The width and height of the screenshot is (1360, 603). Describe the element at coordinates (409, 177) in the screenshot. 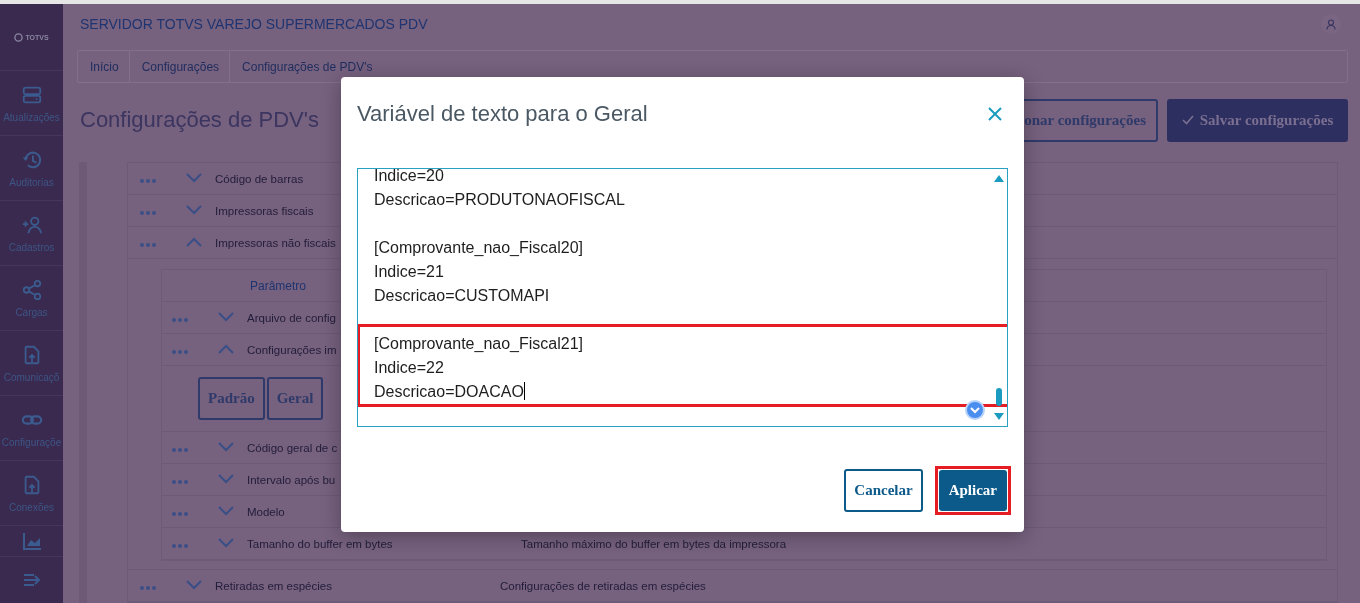

I see `text-line: Indice=20` at that location.